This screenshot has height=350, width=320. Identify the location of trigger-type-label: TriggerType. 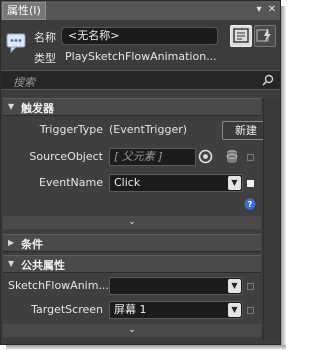
(71, 129).